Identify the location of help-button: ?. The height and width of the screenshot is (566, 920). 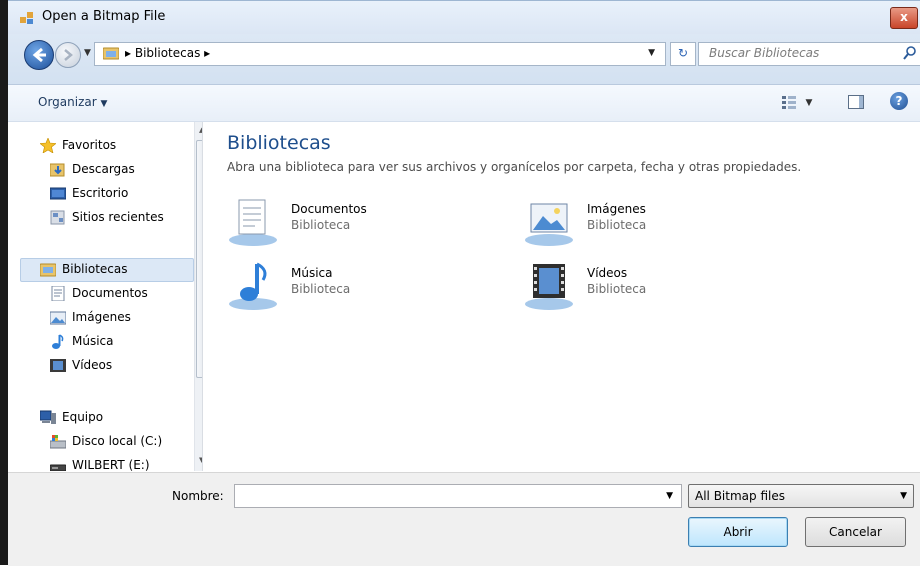
(899, 101).